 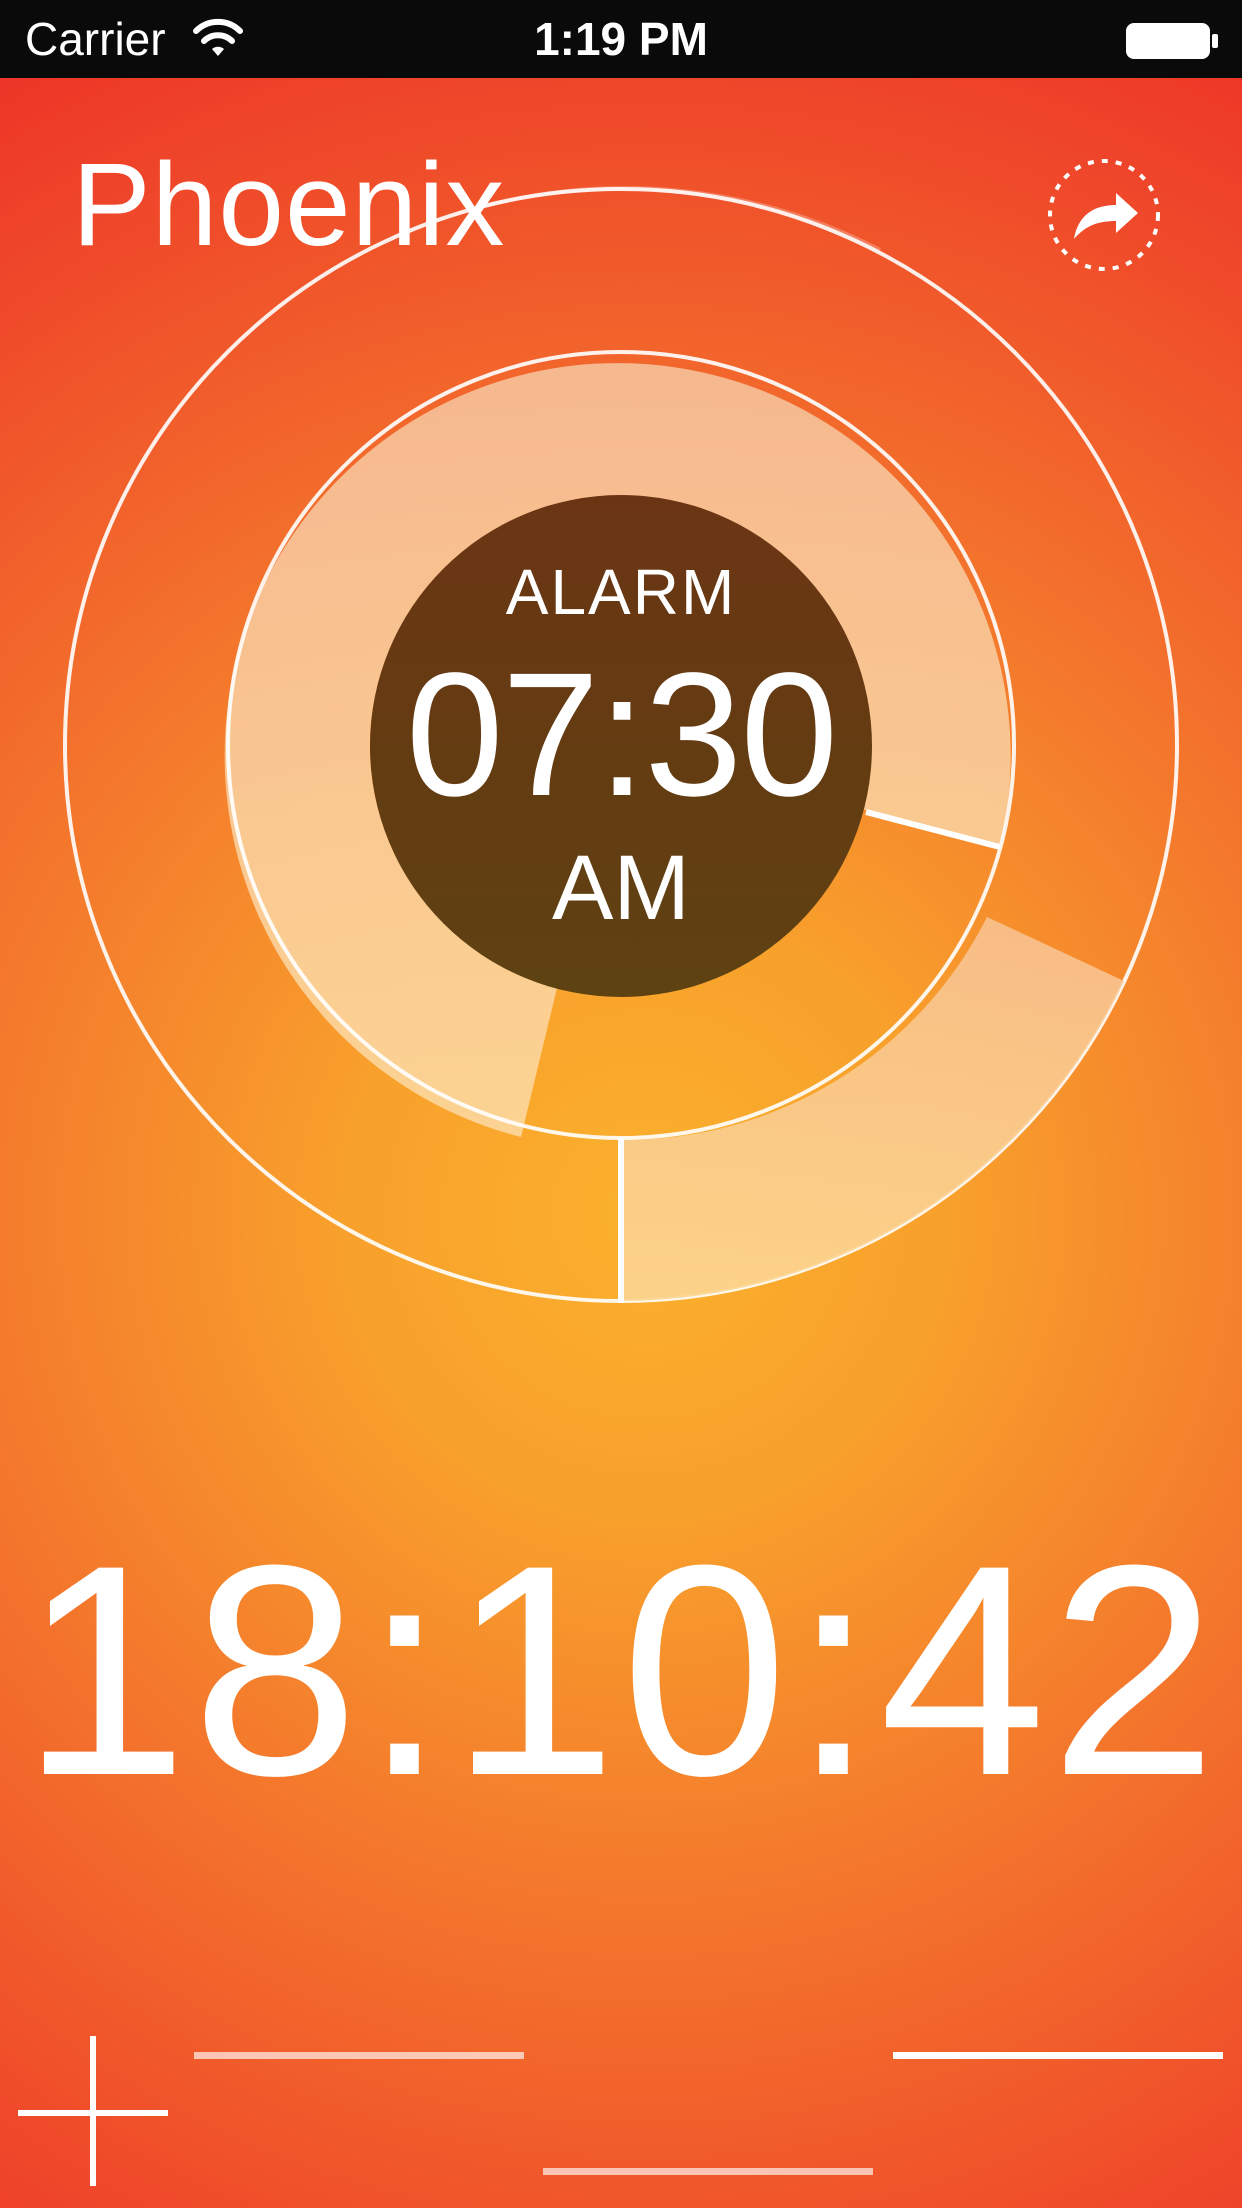 I want to click on plus-icon-vertical, so click(x=93, y=2111).